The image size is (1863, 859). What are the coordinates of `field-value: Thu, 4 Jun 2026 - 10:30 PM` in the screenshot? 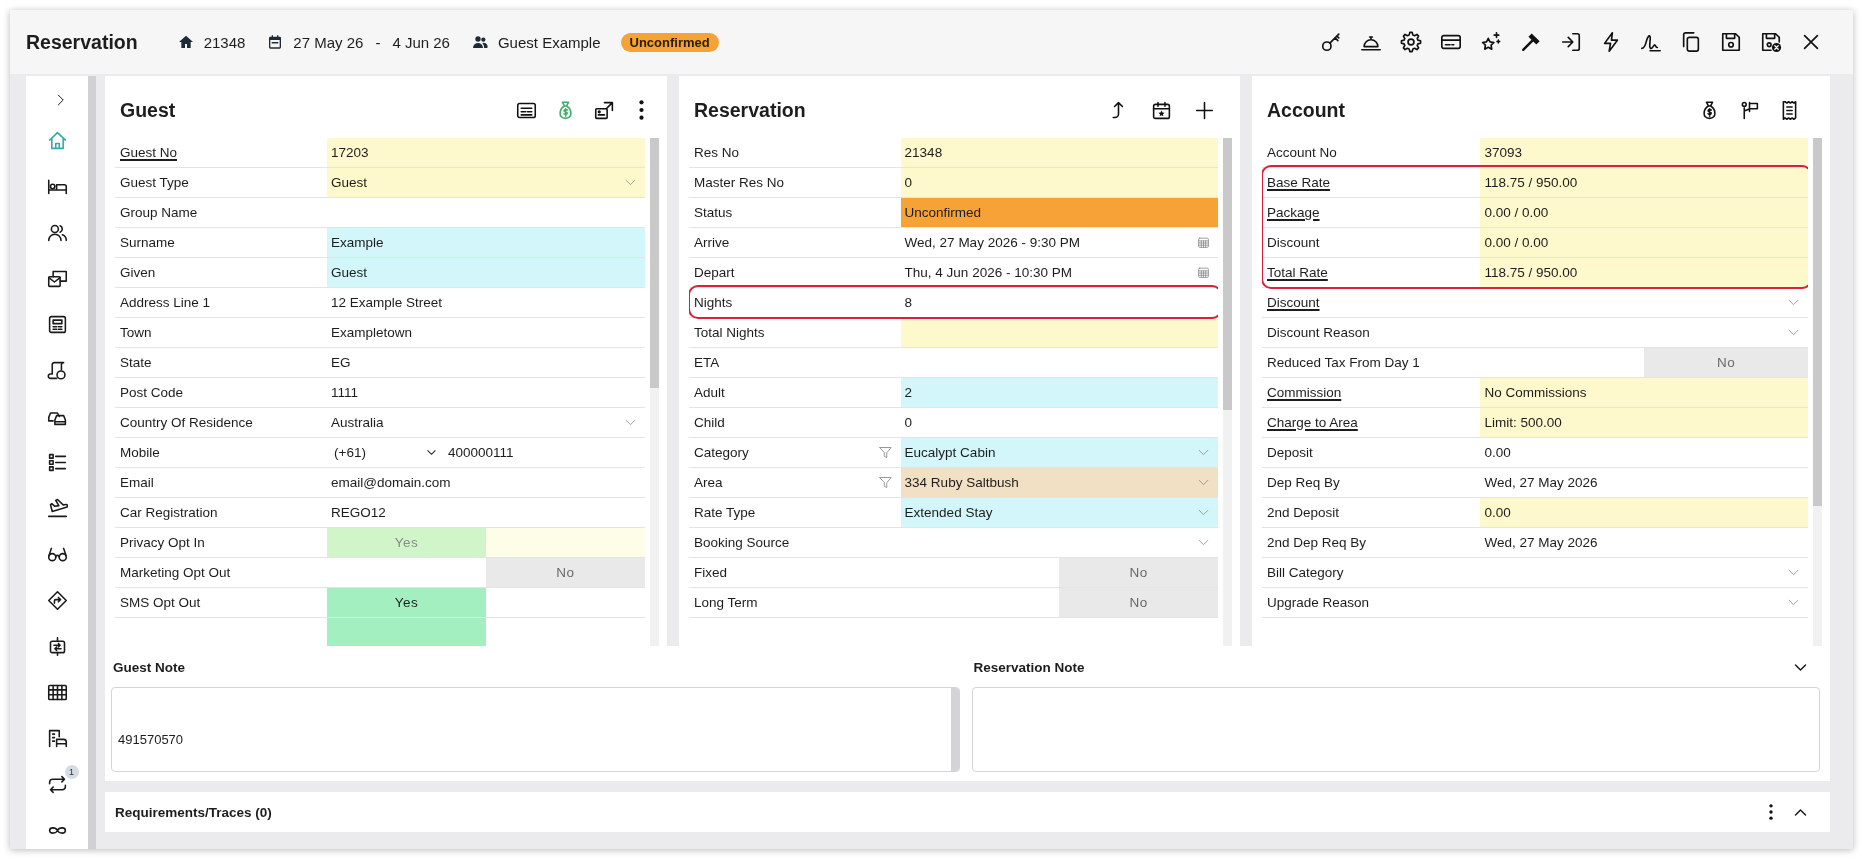 It's located at (988, 272).